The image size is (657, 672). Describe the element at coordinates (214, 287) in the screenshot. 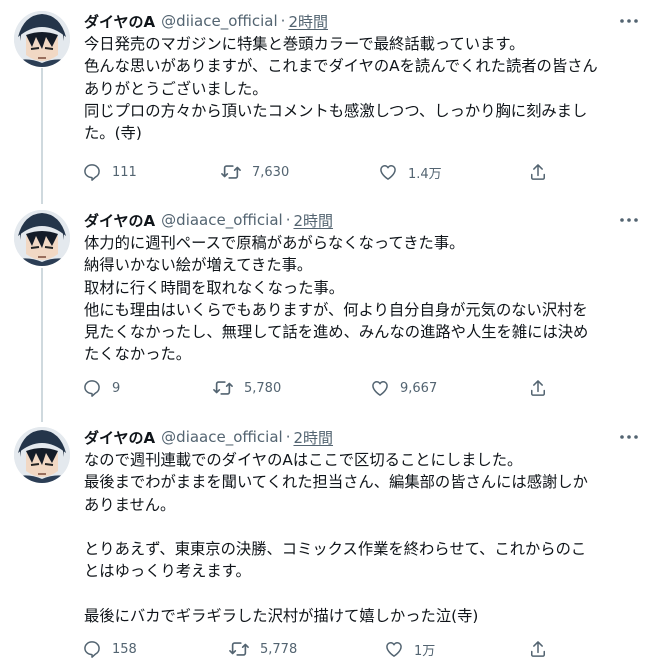

I see `tweet-text-line: 取材に行く時間を取れなくなった事。` at that location.